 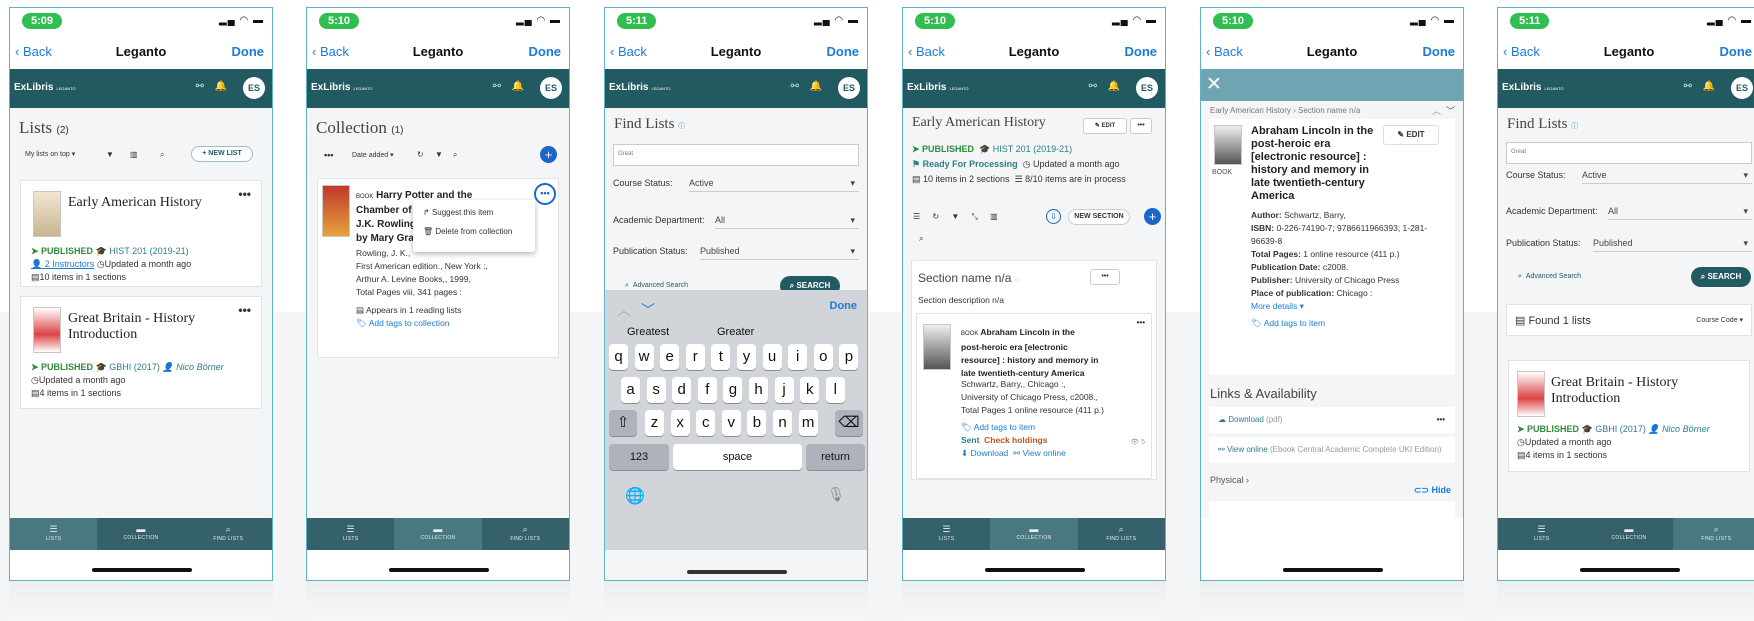 I want to click on key-w: w, so click(x=644, y=357).